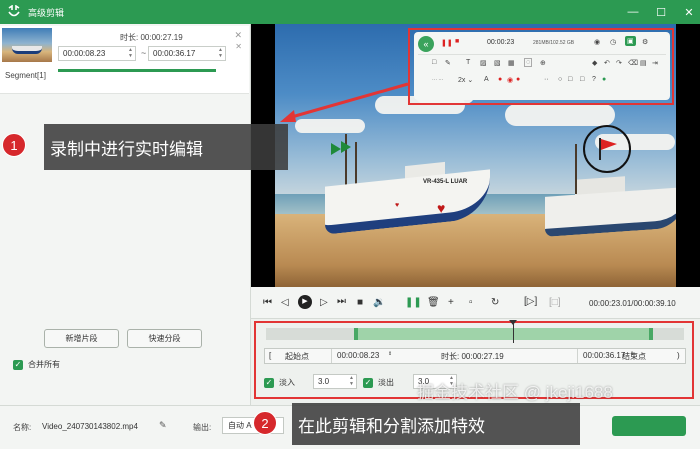 This screenshot has height=449, width=700. I want to click on square-shape-alt-icon: □, so click(582, 79).